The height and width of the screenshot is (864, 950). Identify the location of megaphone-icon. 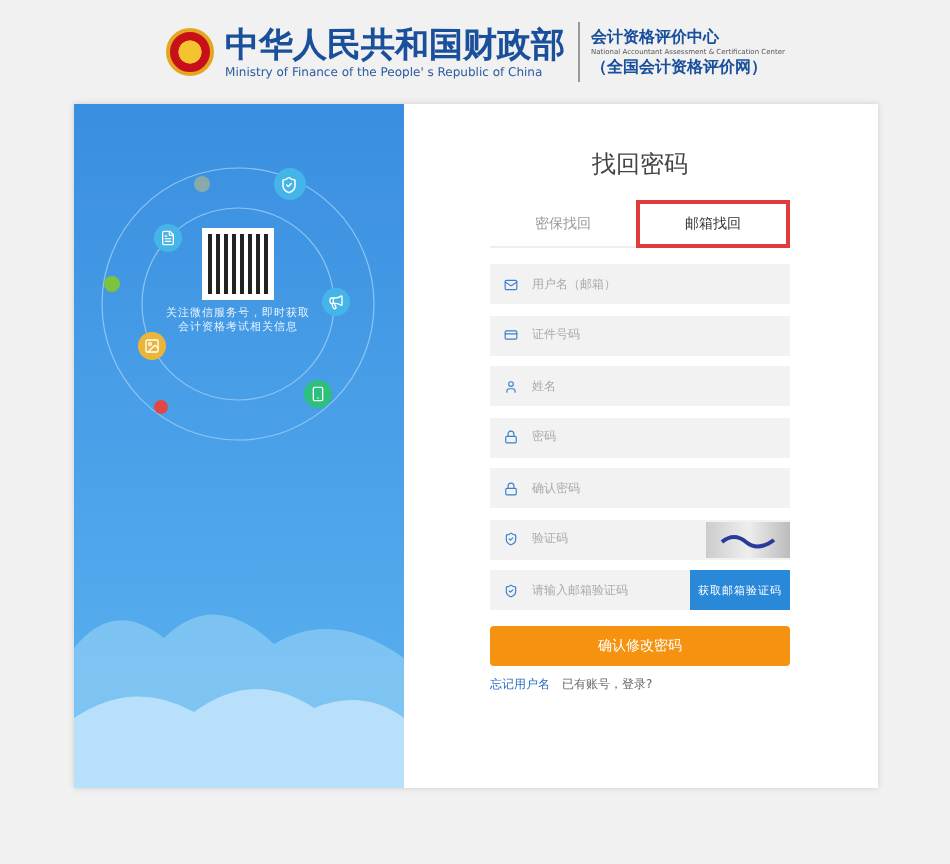
(335, 302).